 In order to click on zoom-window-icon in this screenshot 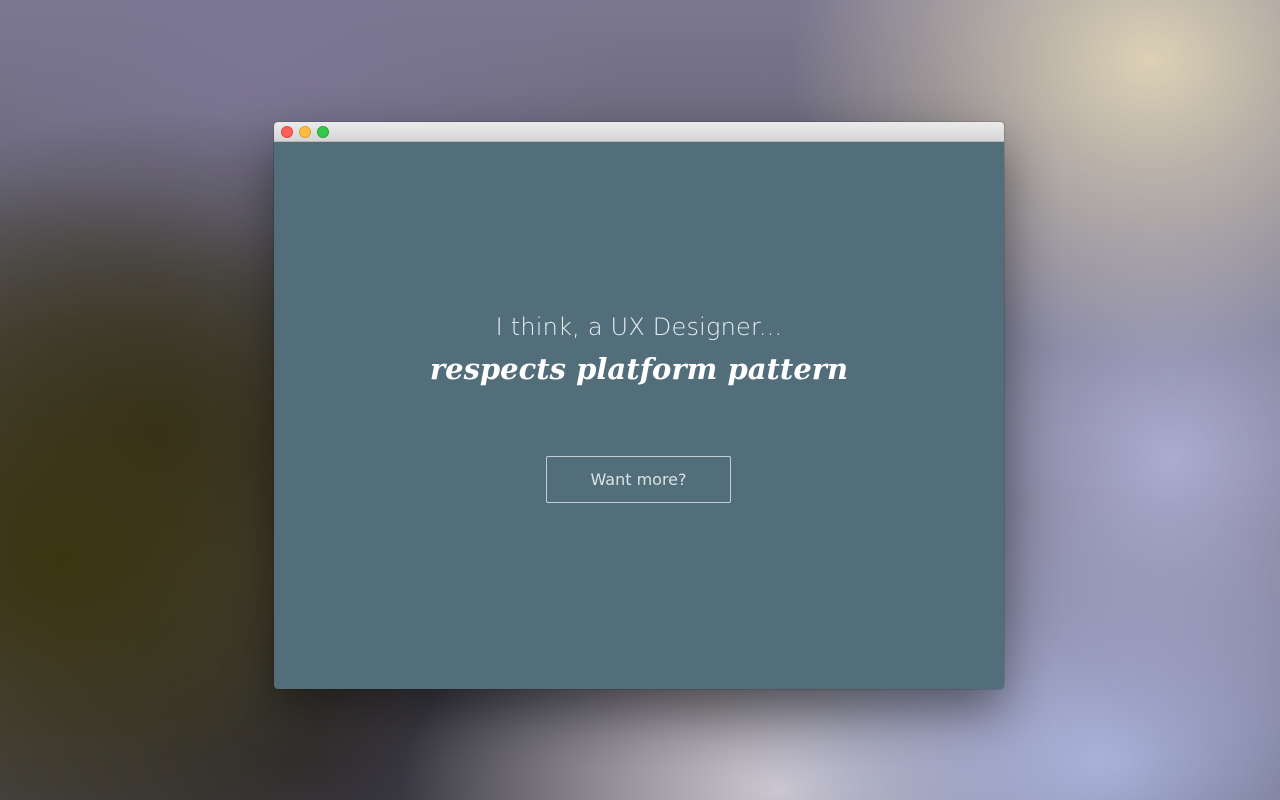, I will do `click(323, 132)`.